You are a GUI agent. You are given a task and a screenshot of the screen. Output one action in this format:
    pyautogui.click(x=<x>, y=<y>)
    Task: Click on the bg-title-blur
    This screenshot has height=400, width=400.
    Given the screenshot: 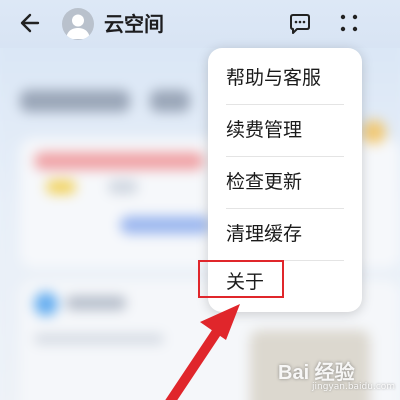 What is the action you would take?
    pyautogui.click(x=75, y=101)
    